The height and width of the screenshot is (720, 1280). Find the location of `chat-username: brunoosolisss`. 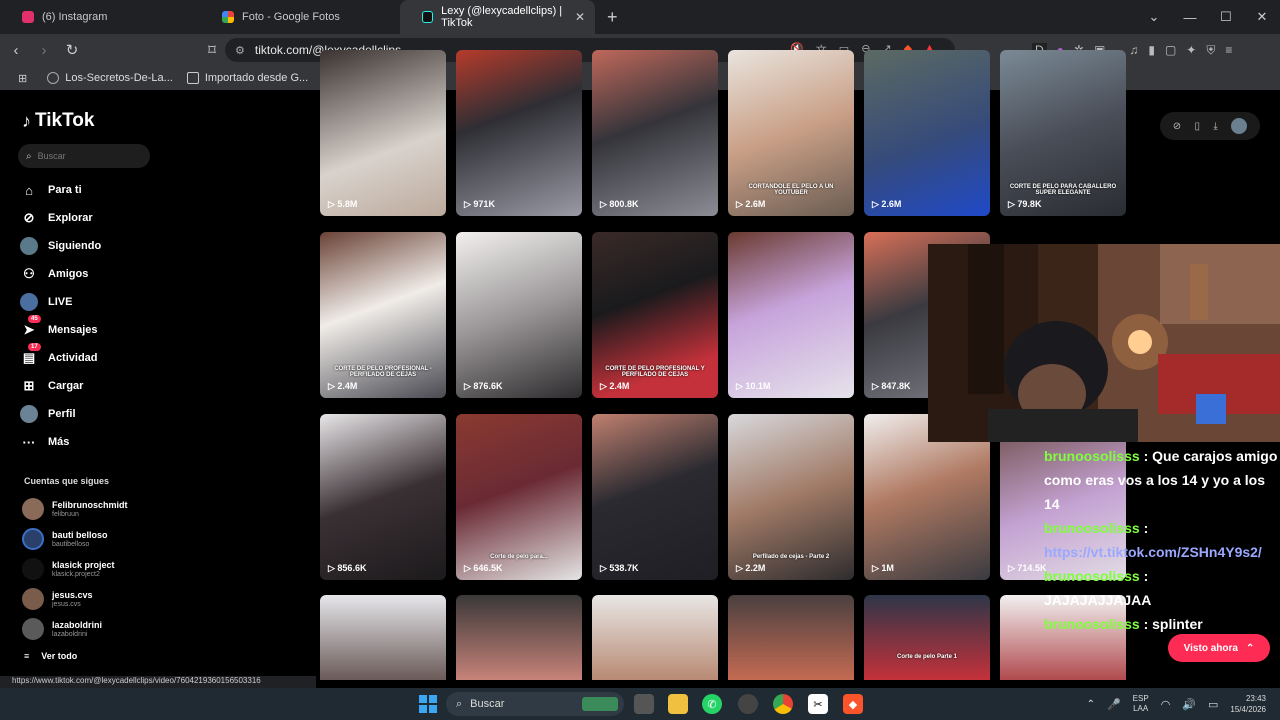

chat-username: brunoosolisss is located at coordinates (1092, 456).